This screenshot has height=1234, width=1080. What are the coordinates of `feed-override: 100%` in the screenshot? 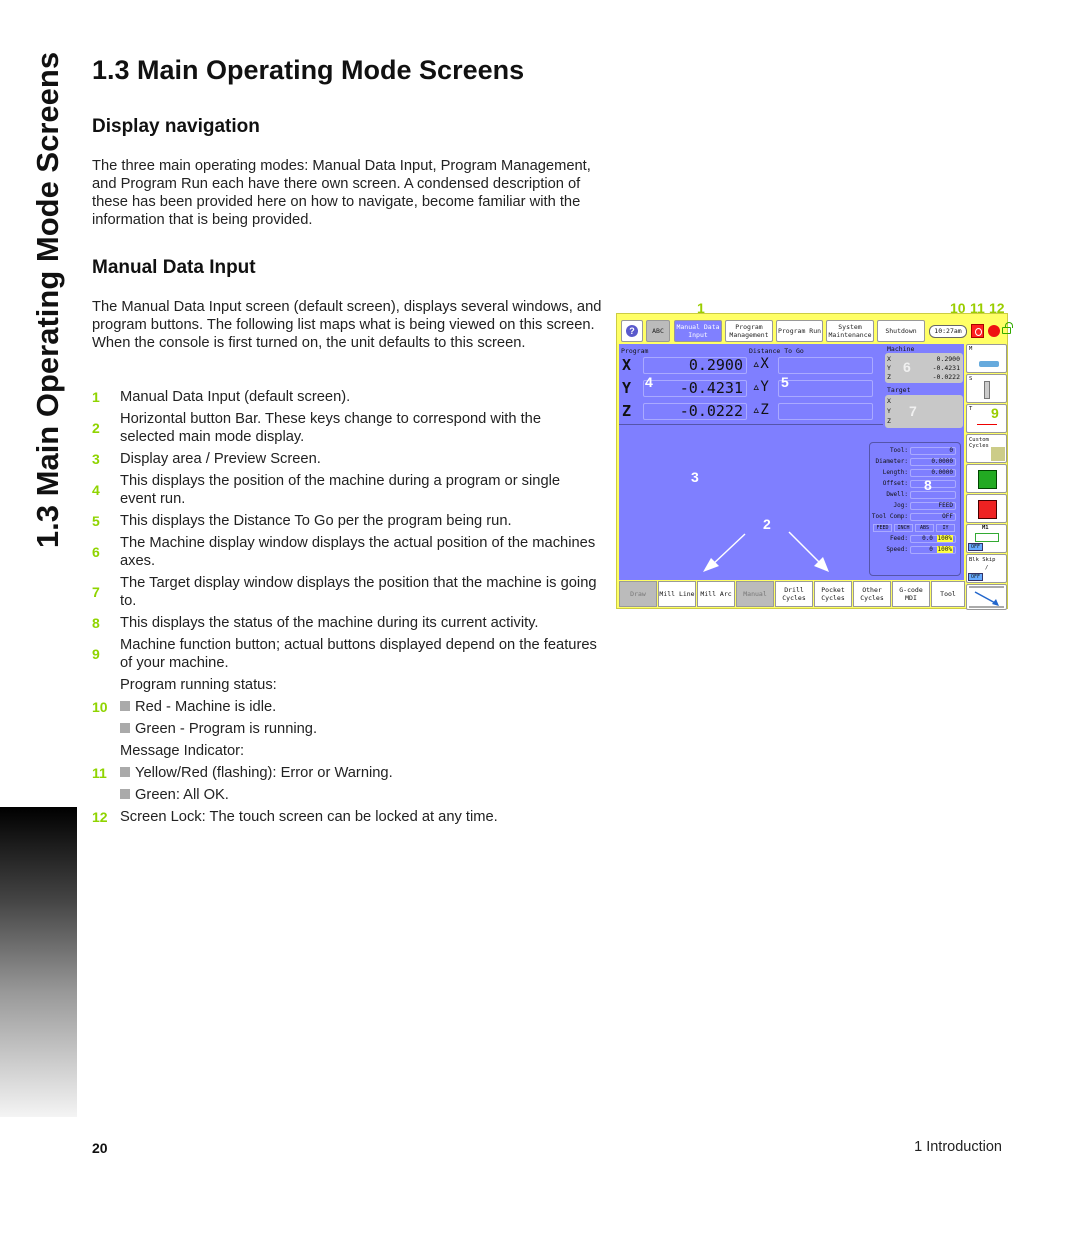 It's located at (944, 538).